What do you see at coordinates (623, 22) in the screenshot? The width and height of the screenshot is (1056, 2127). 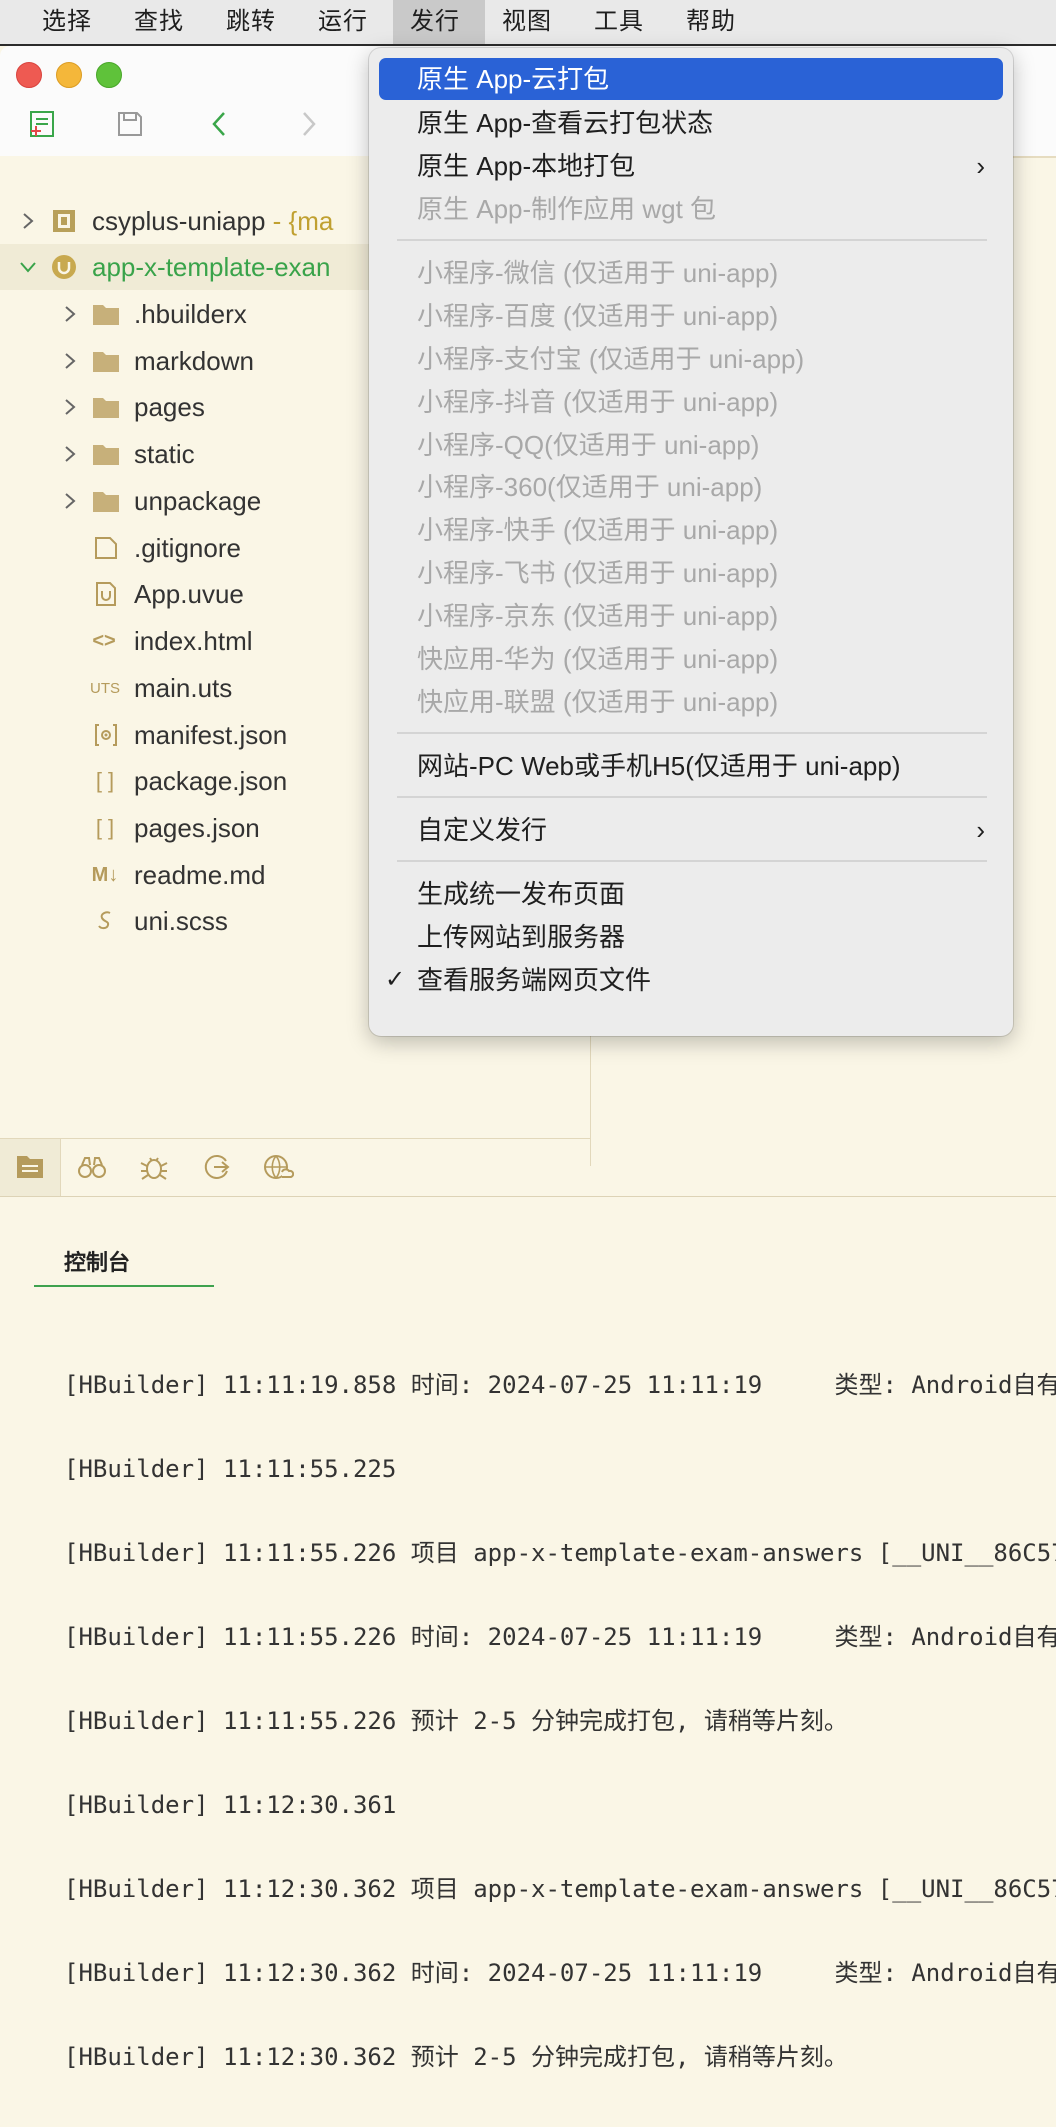 I see `menu-tools: 工具` at bounding box center [623, 22].